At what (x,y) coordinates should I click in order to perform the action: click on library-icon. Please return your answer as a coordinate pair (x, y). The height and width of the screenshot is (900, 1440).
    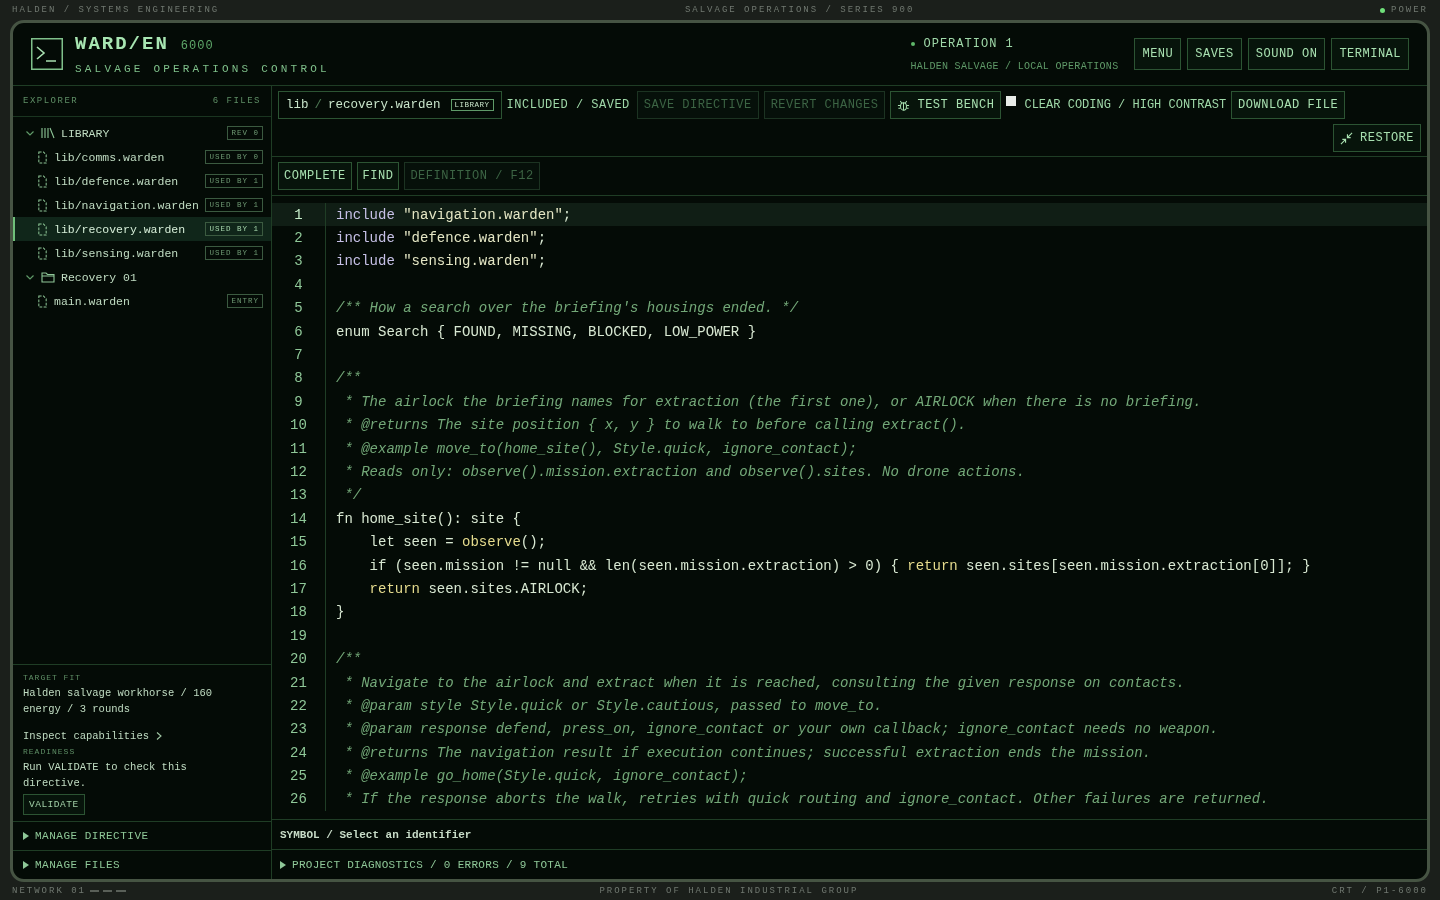
    Looking at the image, I should click on (48, 133).